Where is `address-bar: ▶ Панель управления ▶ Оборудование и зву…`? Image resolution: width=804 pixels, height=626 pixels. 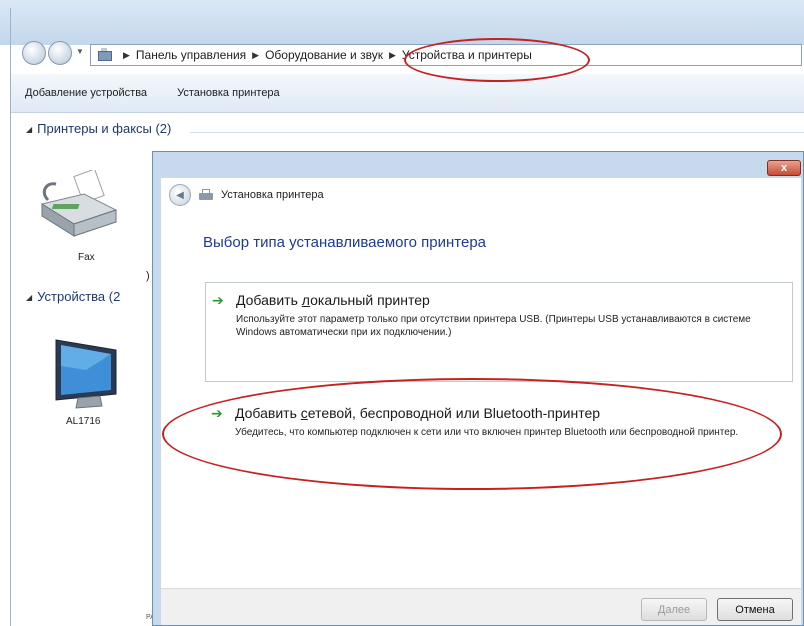
address-bar: ▶ Панель управления ▶ Оборудование и зву… is located at coordinates (446, 55).